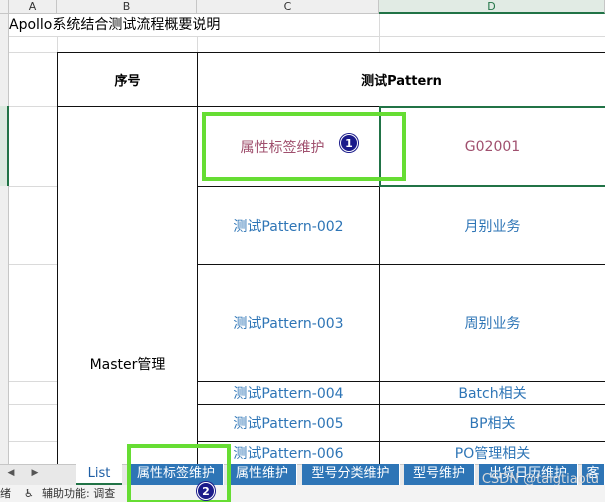 This screenshot has height=502, width=605. Describe the element at coordinates (288, 225) in the screenshot. I see `pattern-cell-2: 测试Pattern-002` at that location.